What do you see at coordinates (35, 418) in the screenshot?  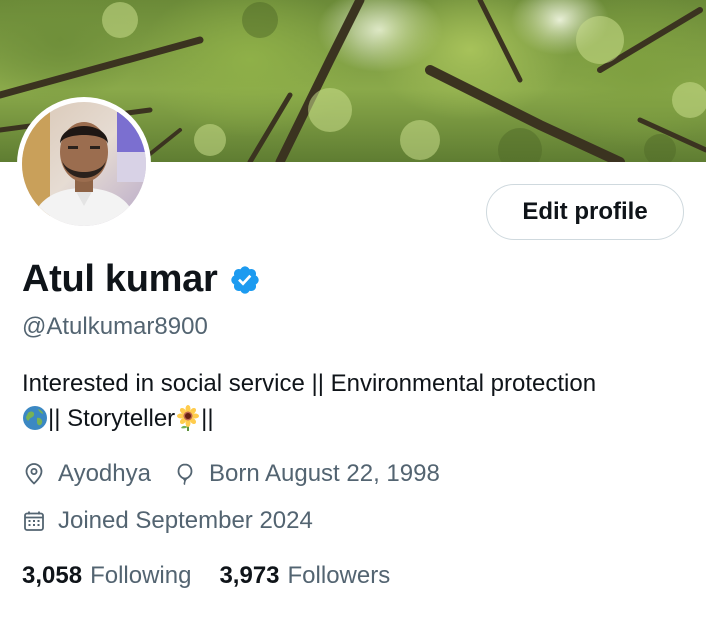 I see `globe-emoji` at bounding box center [35, 418].